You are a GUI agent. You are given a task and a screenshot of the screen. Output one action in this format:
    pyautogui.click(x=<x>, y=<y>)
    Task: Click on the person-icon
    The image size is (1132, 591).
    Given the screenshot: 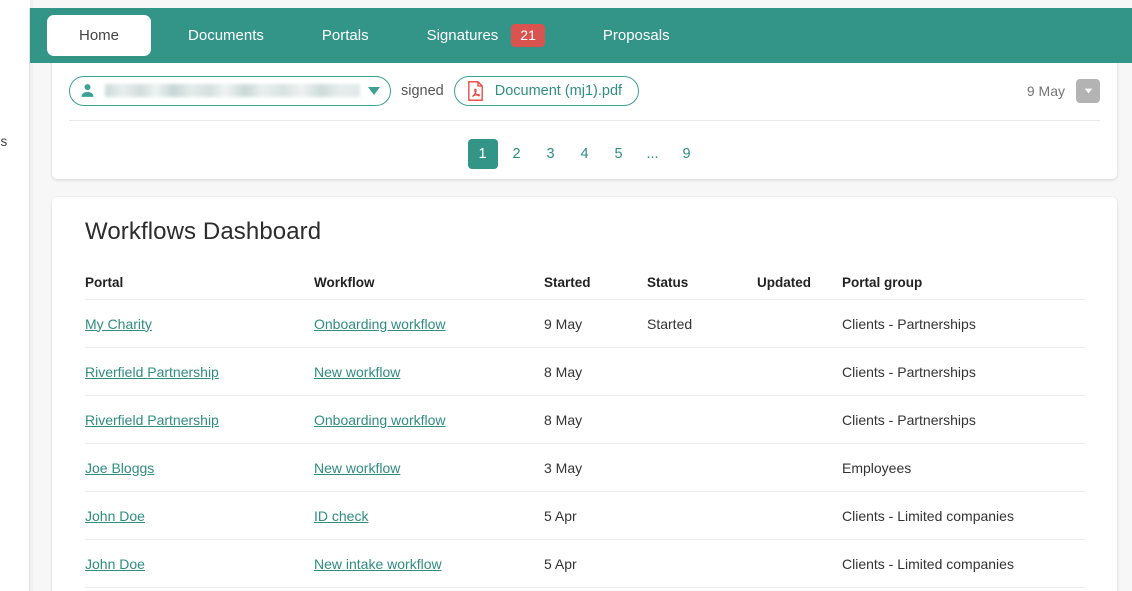 What is the action you would take?
    pyautogui.click(x=87, y=90)
    